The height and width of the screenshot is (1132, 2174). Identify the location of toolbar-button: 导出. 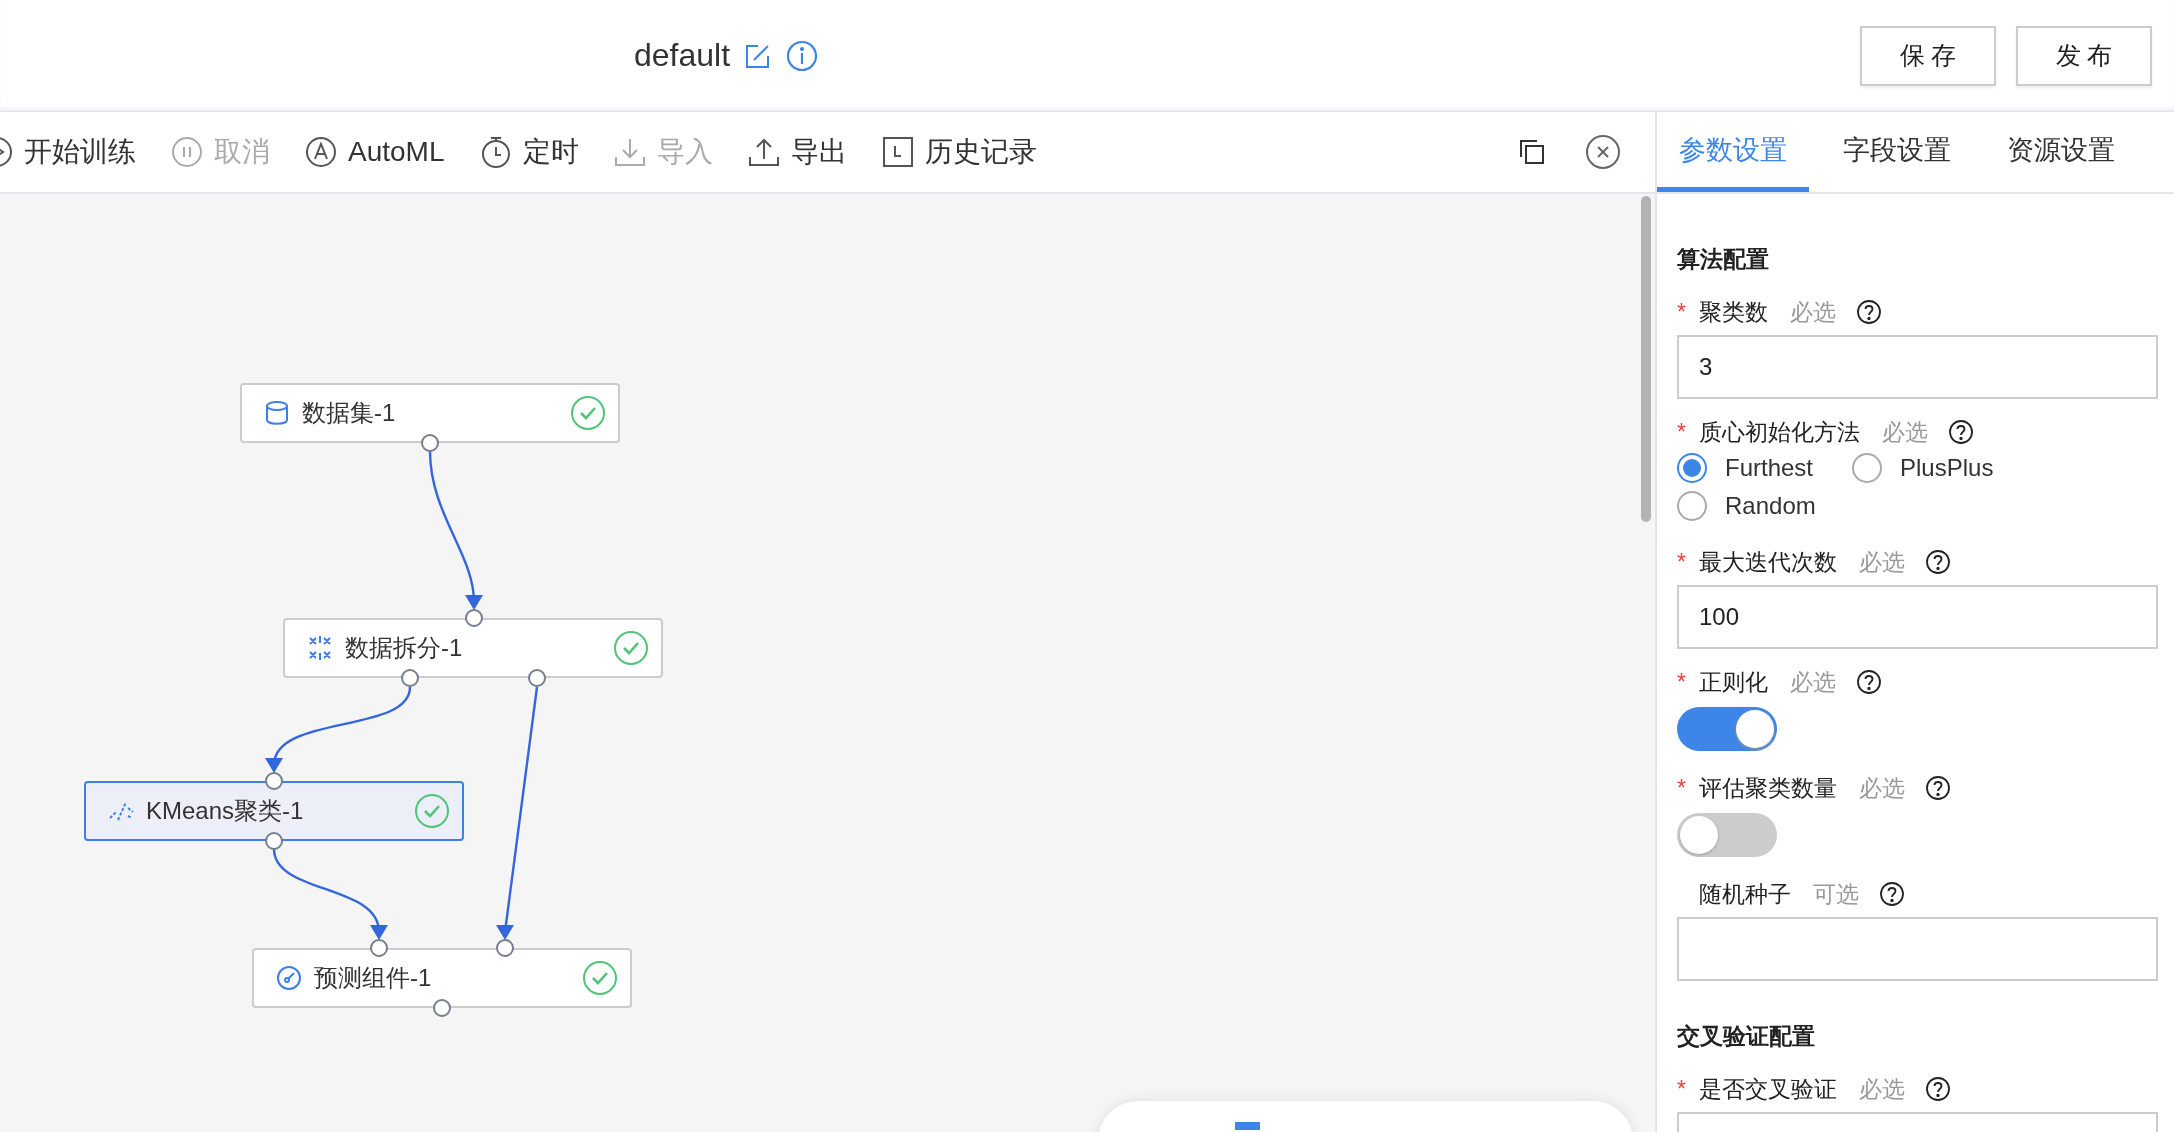
(796, 152).